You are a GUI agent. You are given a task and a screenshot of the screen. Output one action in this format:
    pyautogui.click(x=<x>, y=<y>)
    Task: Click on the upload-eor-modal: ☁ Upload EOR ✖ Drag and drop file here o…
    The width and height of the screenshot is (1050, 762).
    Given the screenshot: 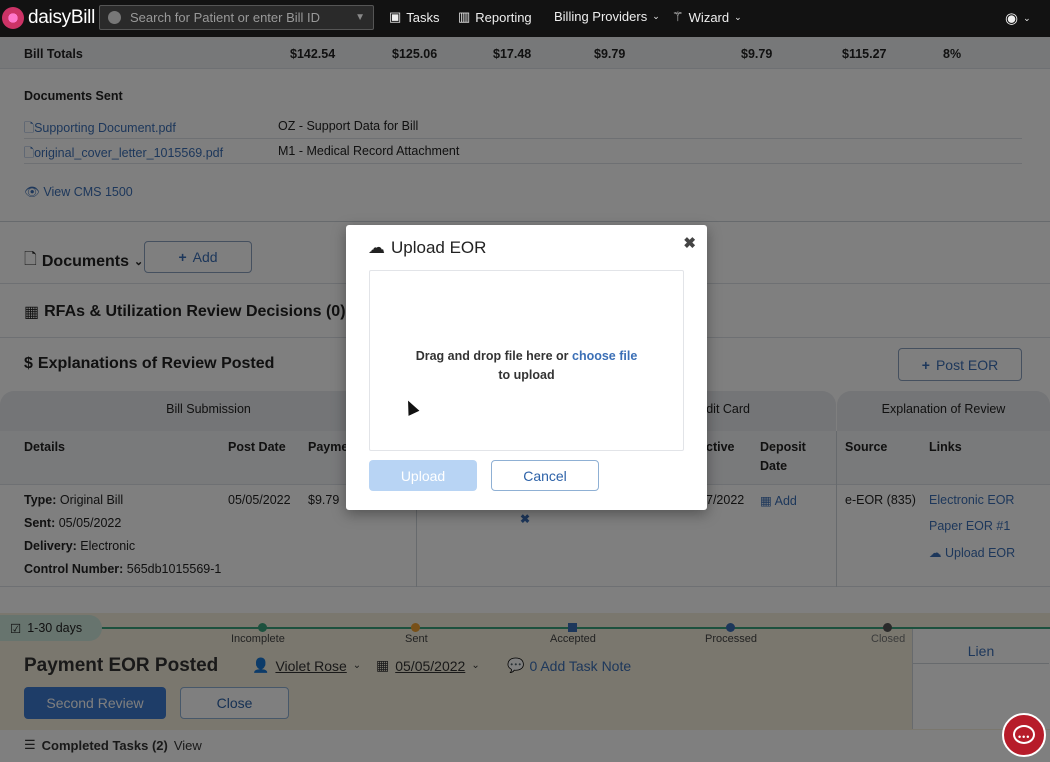 What is the action you would take?
    pyautogui.click(x=526, y=367)
    